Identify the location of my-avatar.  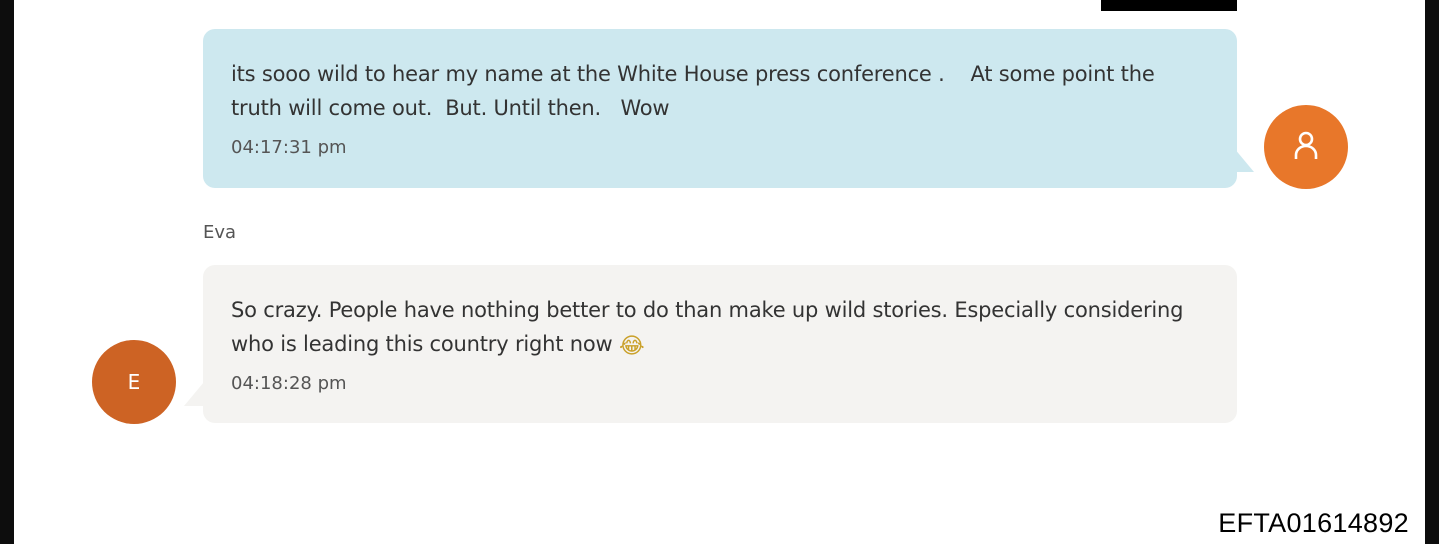
(1306, 147).